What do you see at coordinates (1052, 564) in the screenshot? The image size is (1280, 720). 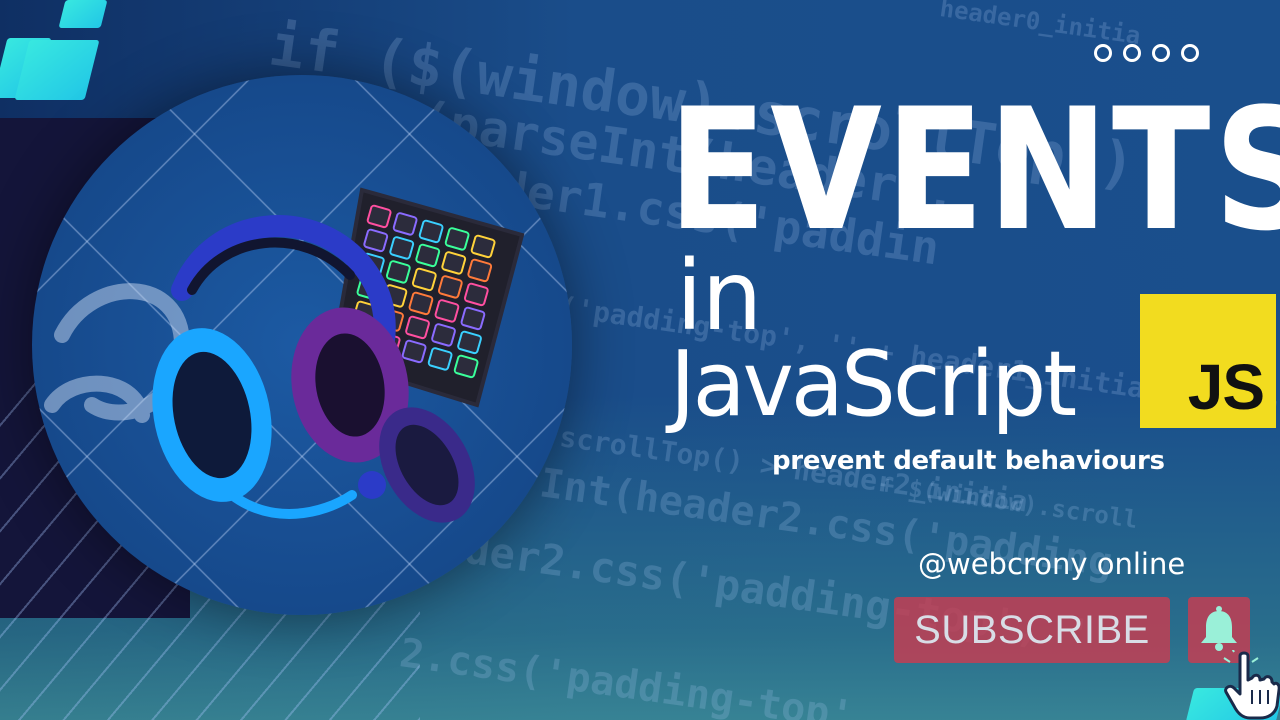 I see `channel-handle: @webcrony online` at bounding box center [1052, 564].